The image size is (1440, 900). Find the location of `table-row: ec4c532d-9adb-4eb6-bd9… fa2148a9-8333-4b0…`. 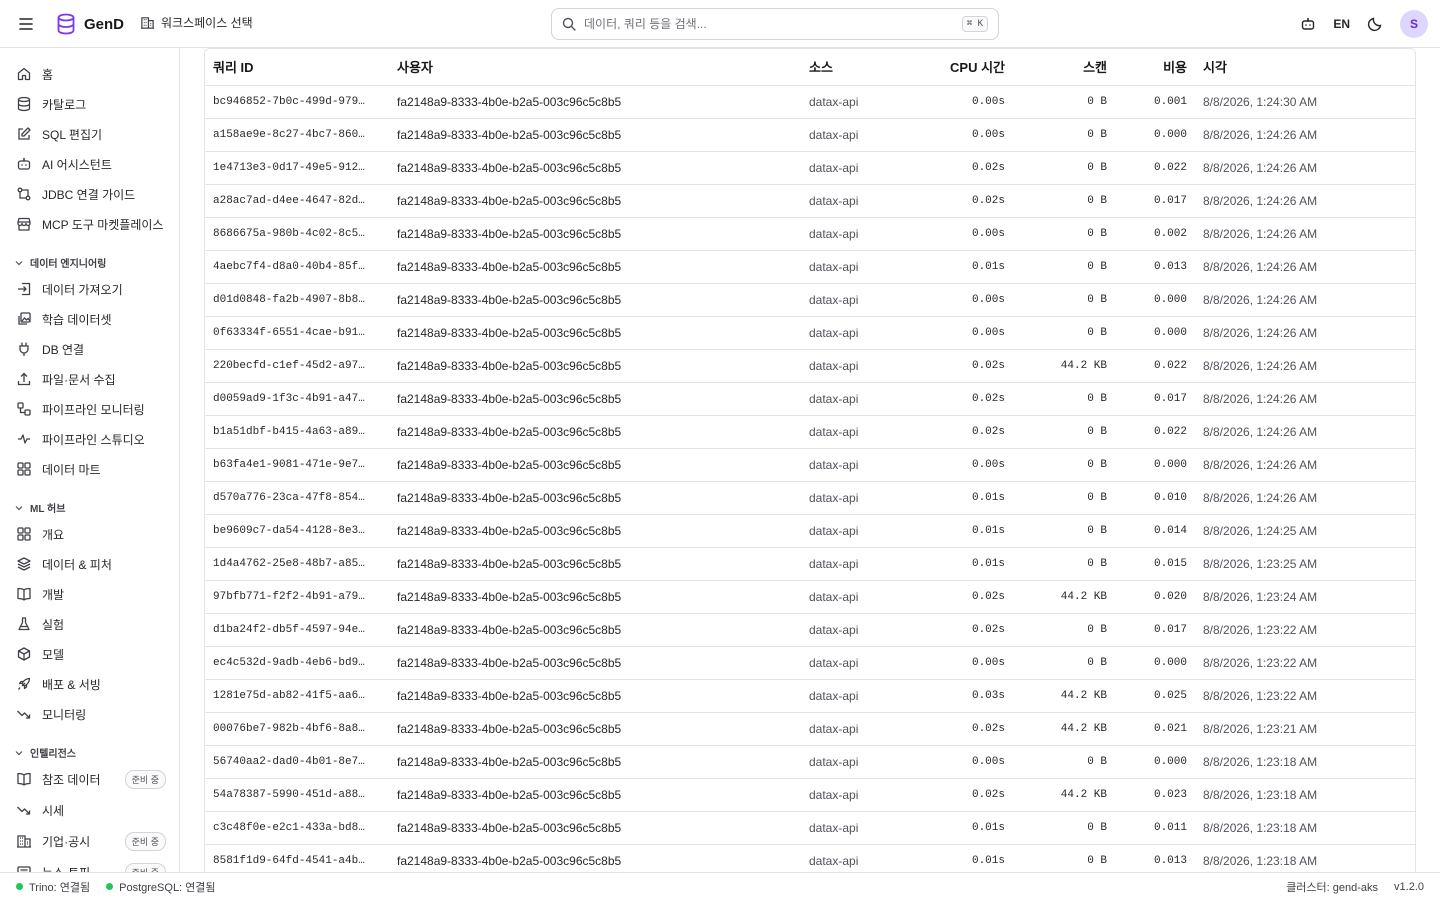

table-row: ec4c532d-9adb-4eb6-bd9… fa2148a9-8333-4b0… is located at coordinates (810, 663).